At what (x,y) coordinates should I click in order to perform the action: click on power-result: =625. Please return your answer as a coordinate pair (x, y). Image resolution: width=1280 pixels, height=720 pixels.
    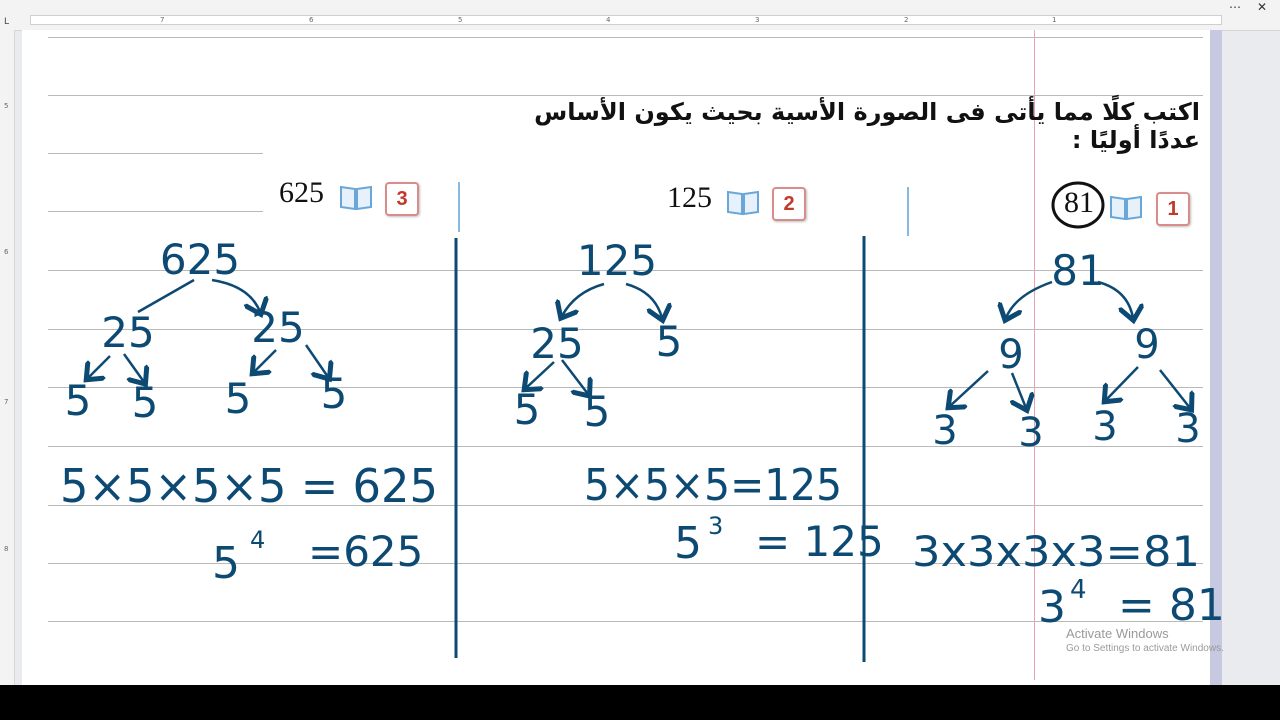
    Looking at the image, I should click on (365, 551).